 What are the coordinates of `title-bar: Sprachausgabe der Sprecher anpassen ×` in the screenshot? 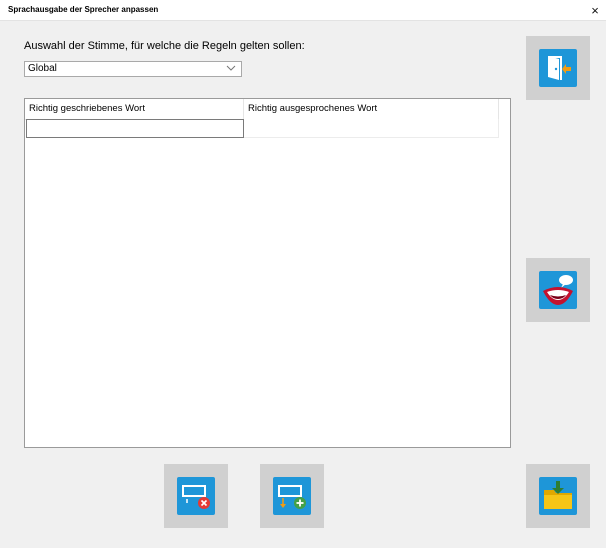 It's located at (303, 10).